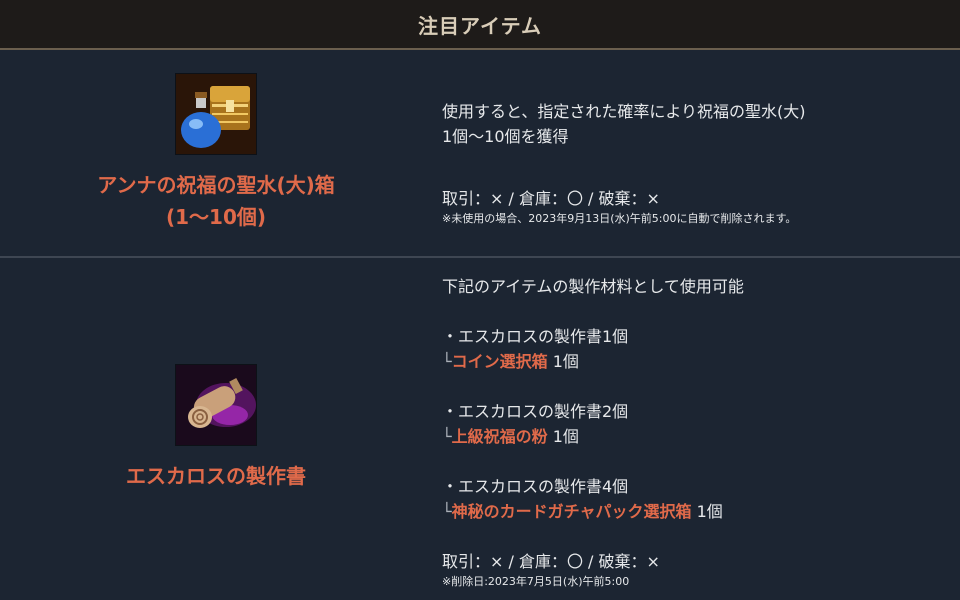 This screenshot has width=960, height=600. What do you see at coordinates (505, 136) in the screenshot?
I see `description-line: 1個〜10個を獲得` at bounding box center [505, 136].